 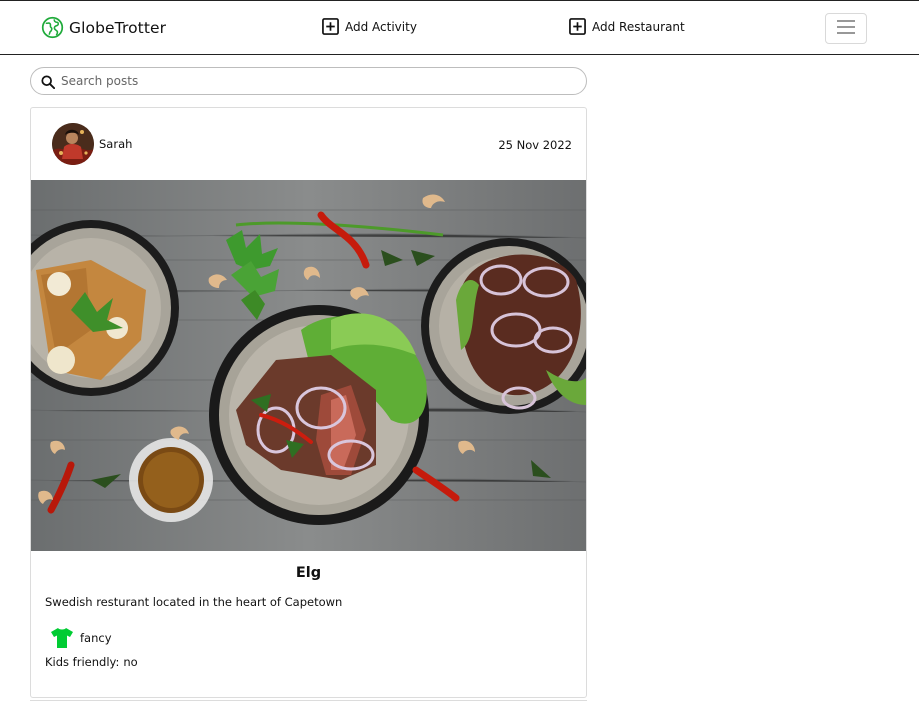 I want to click on add-restaurant-link: Add Restaurant, so click(x=627, y=26).